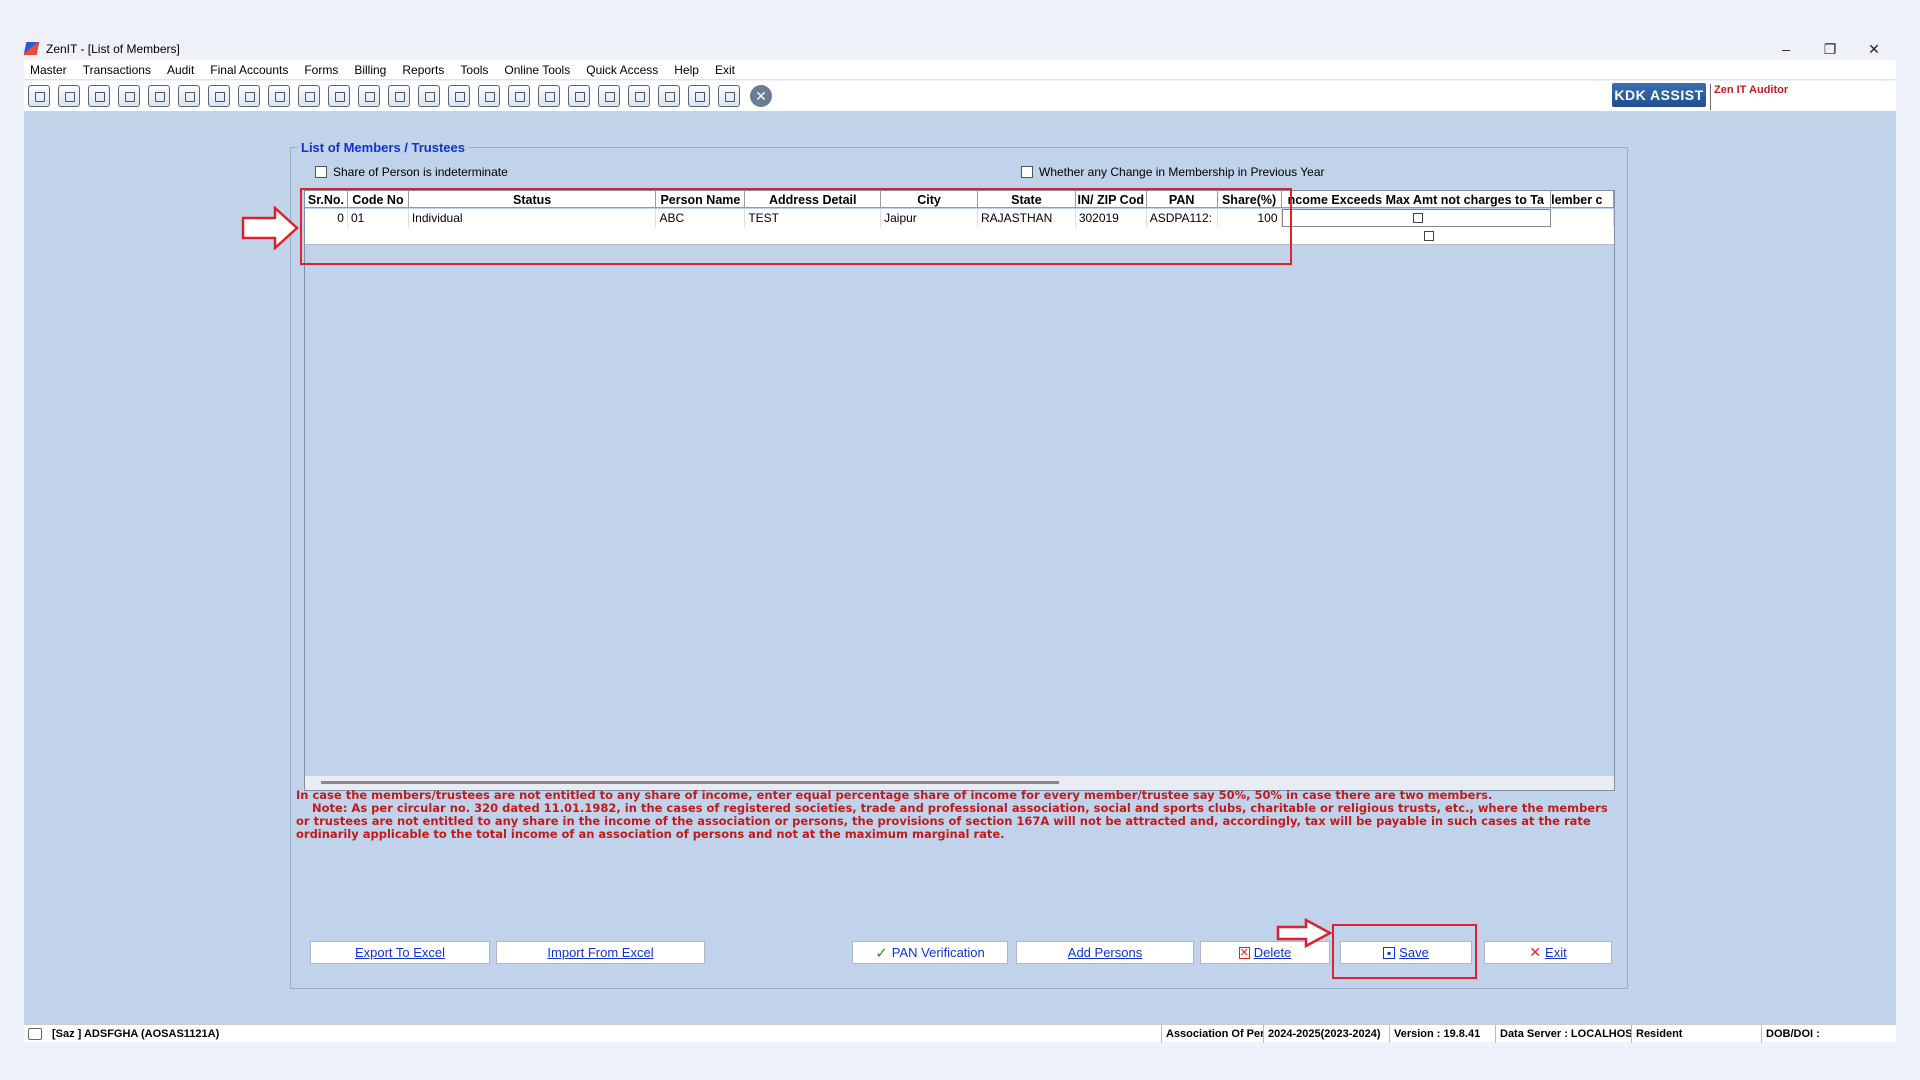 This screenshot has height=1080, width=1920. What do you see at coordinates (1244, 952) in the screenshot?
I see `delete-icon: ✕` at bounding box center [1244, 952].